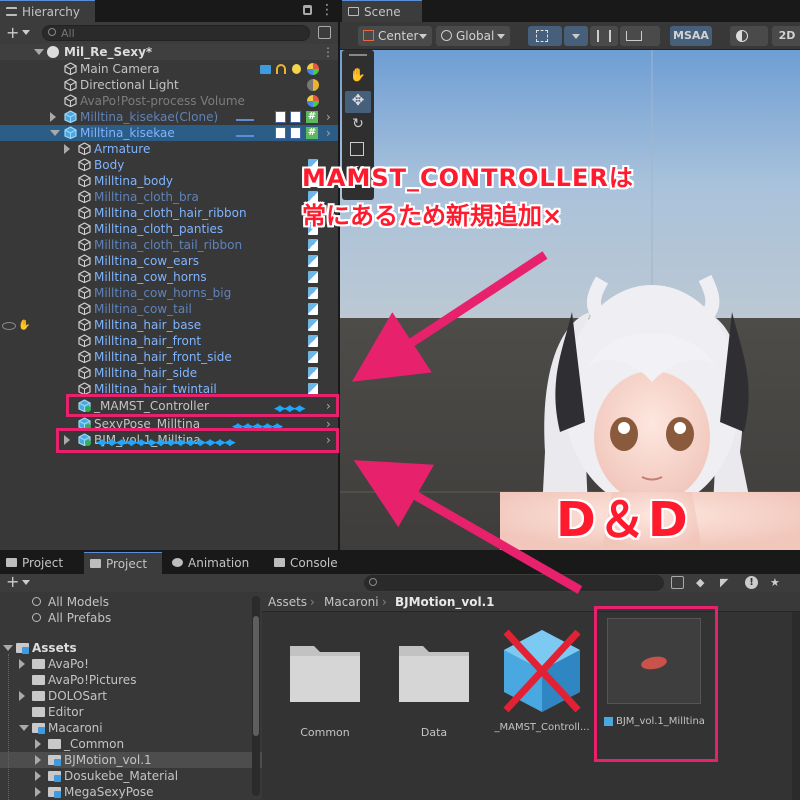  What do you see at coordinates (169, 69) in the screenshot?
I see `hierarchy-row: Main Camera` at bounding box center [169, 69].